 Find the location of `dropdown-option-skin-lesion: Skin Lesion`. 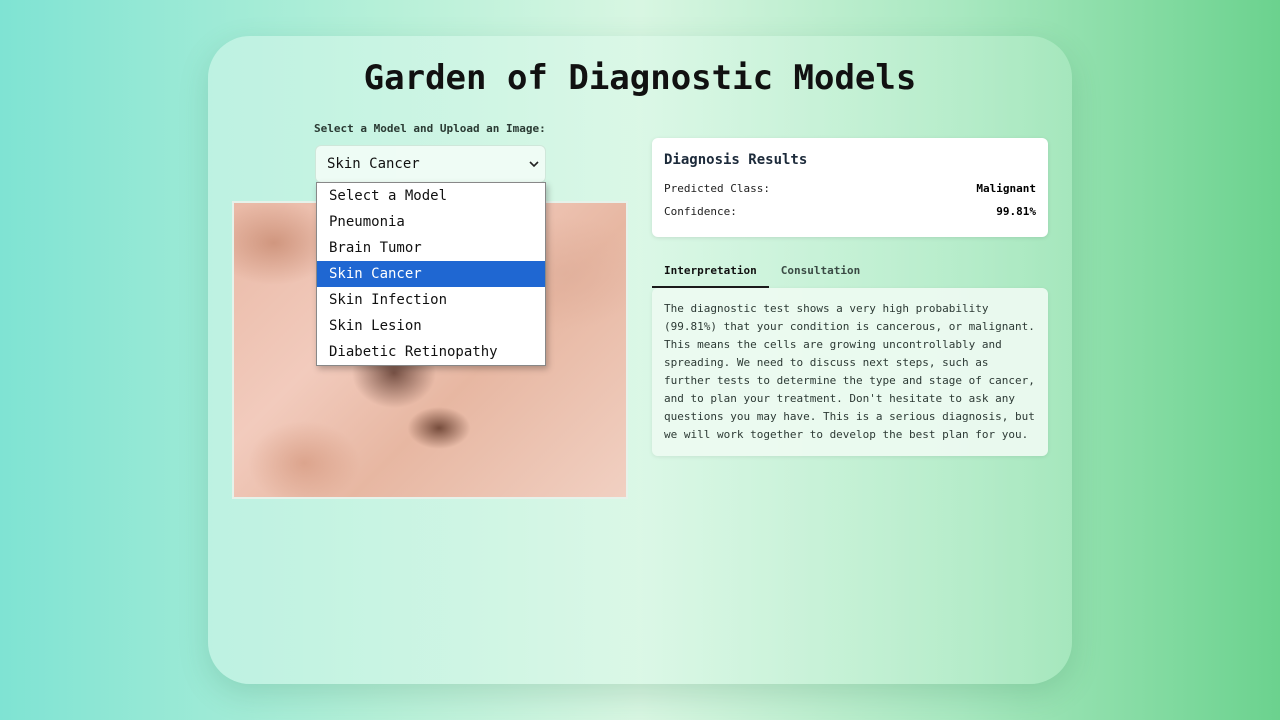

dropdown-option-skin-lesion: Skin Lesion is located at coordinates (431, 326).